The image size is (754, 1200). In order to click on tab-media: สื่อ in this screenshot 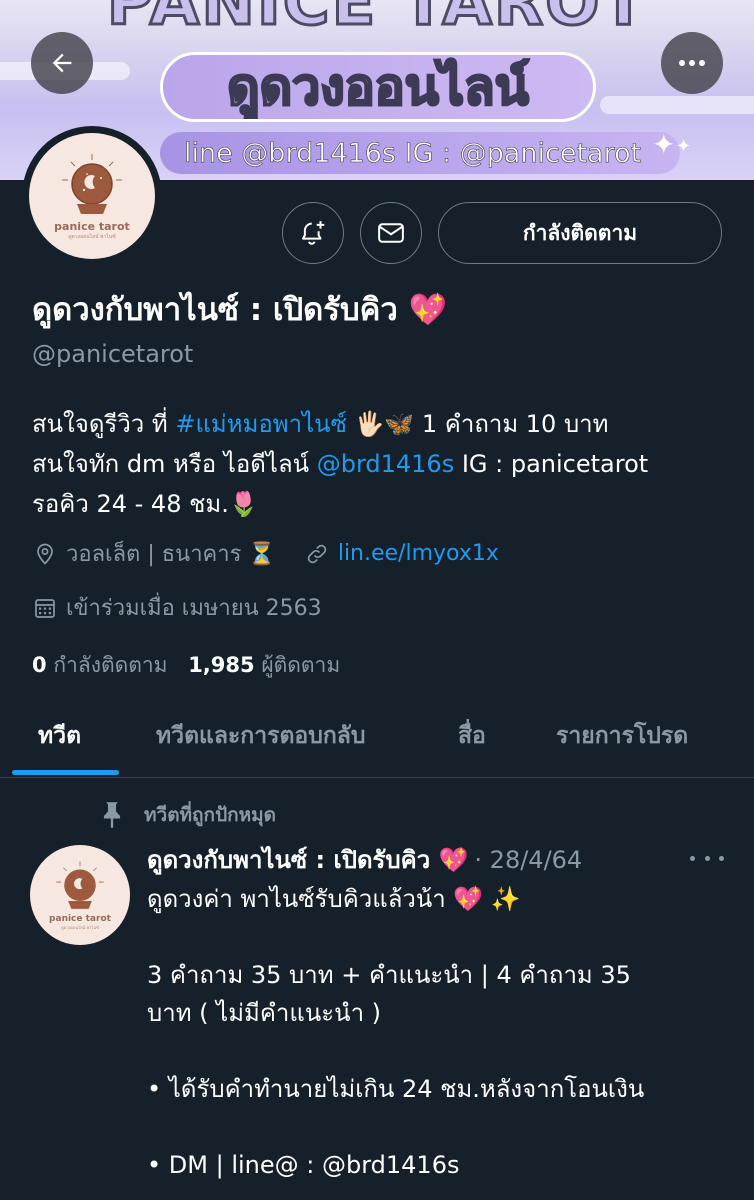, I will do `click(472, 736)`.